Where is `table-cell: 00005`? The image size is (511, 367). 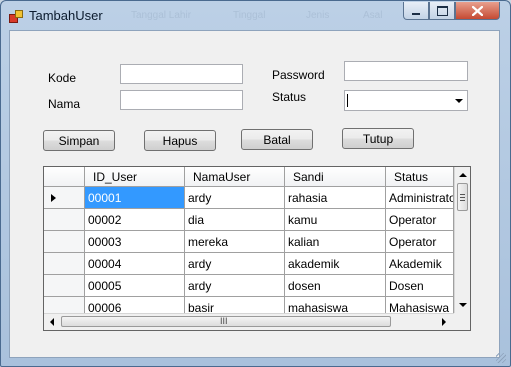 table-cell: 00005 is located at coordinates (135, 286).